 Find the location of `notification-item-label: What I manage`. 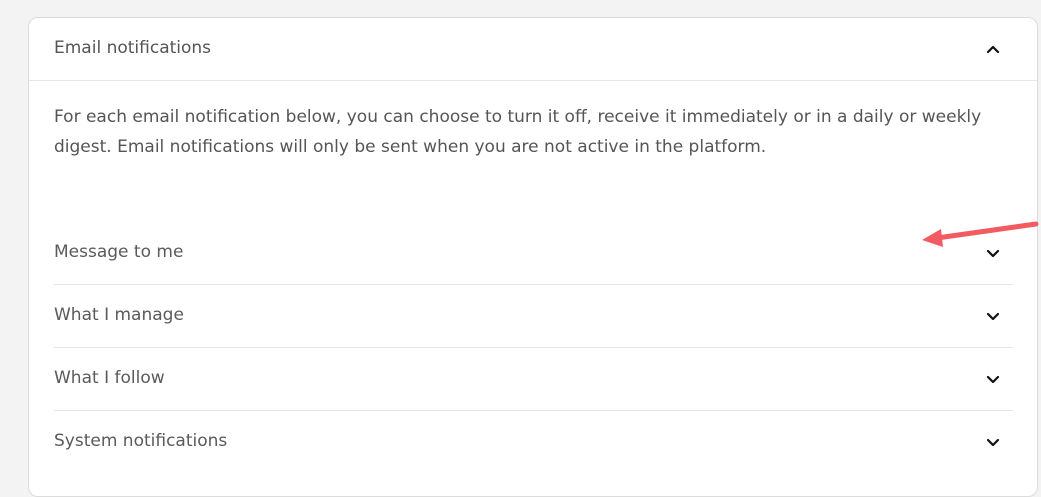

notification-item-label: What I manage is located at coordinates (119, 315).